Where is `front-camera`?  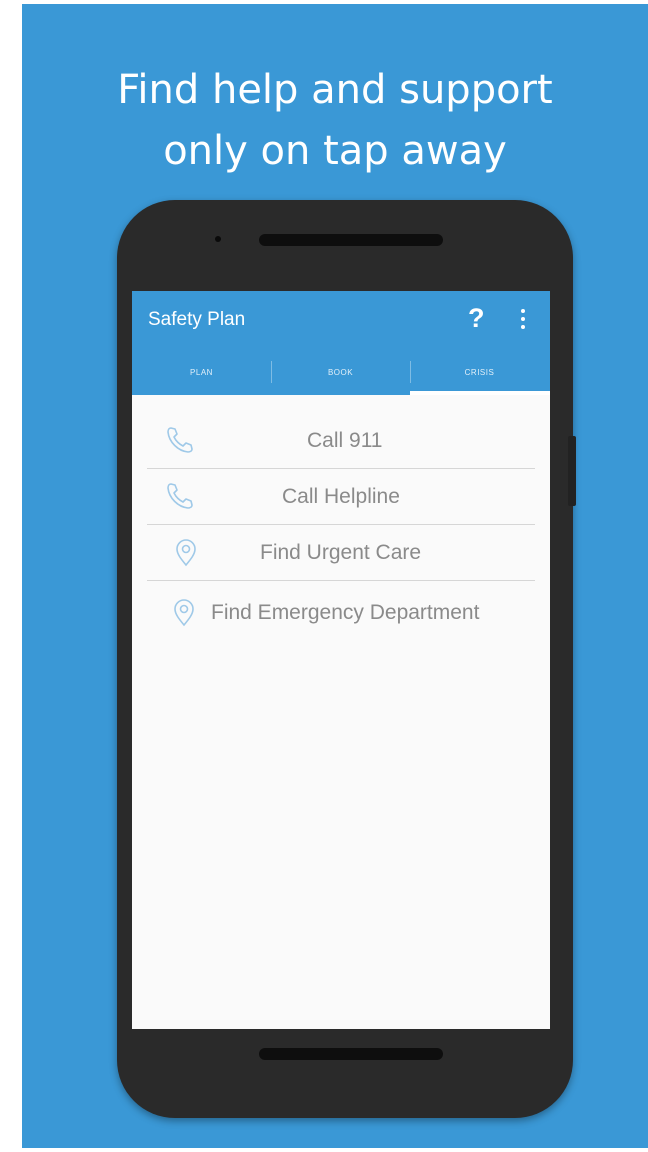
front-camera is located at coordinates (218, 239).